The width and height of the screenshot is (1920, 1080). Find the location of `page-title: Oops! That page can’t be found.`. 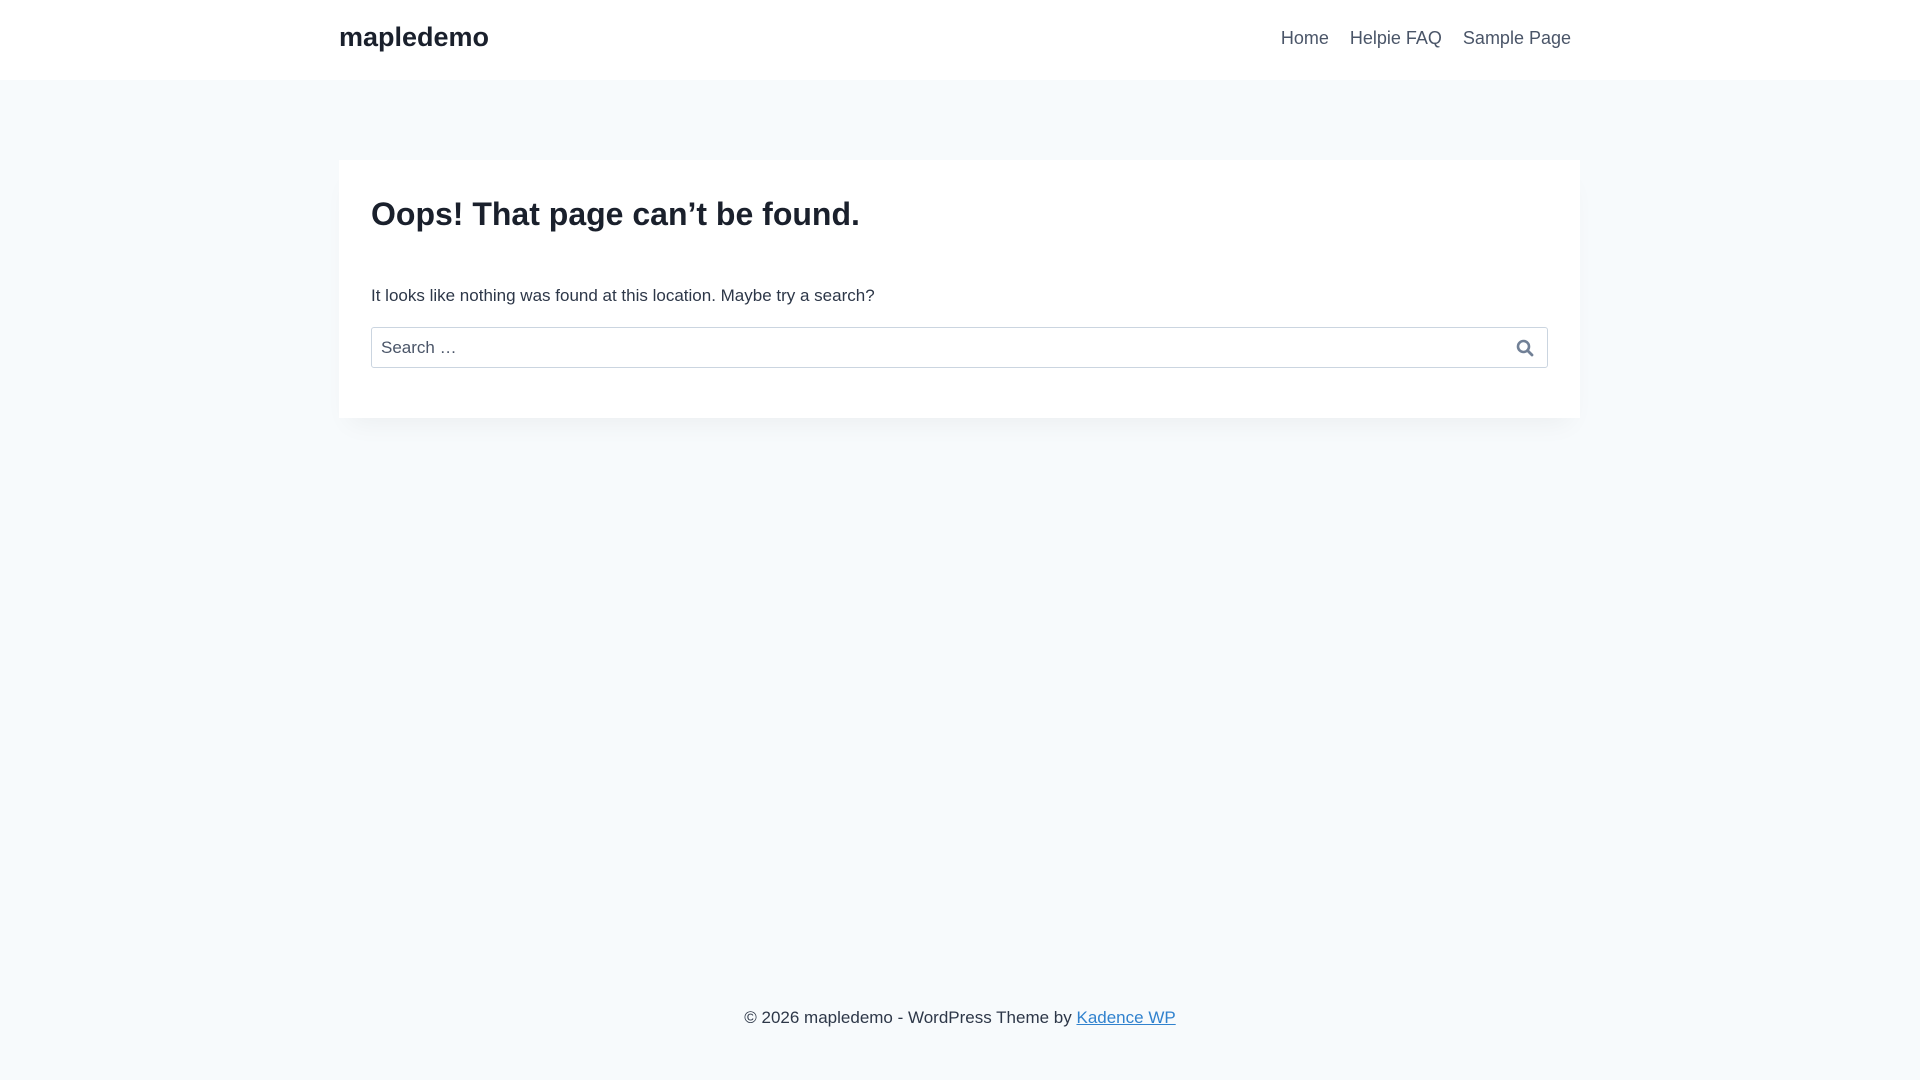

page-title: Oops! That page can’t be found. is located at coordinates (615, 214).